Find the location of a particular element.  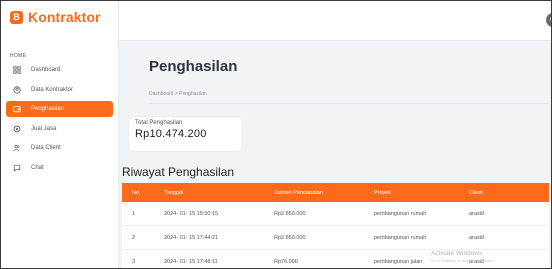

brand: B Kontraktor is located at coordinates (55, 17).